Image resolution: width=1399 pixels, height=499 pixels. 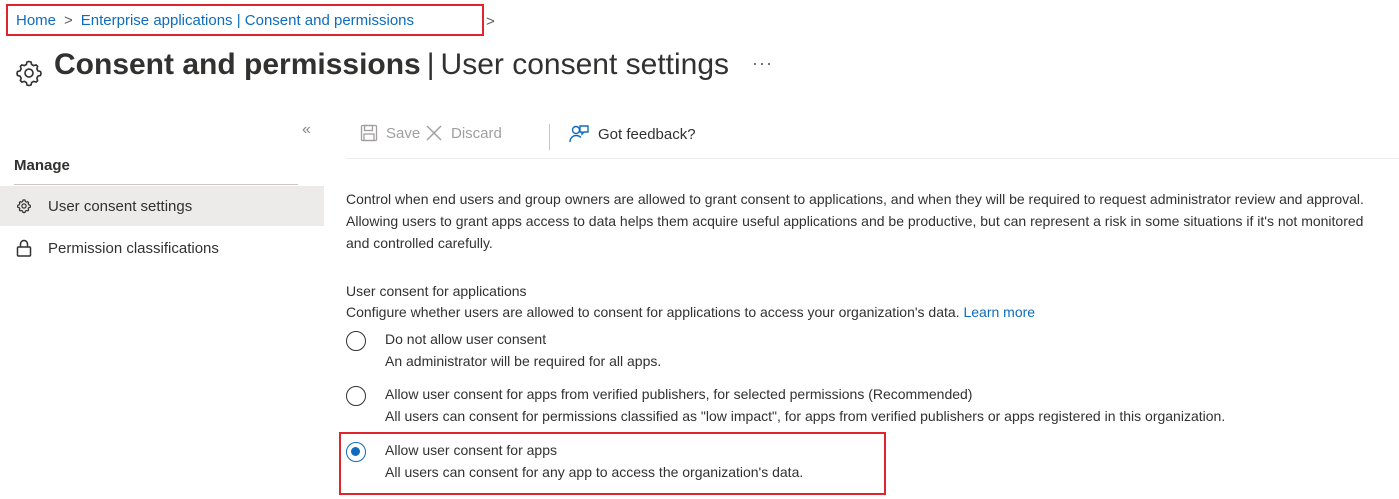 I want to click on feedback-button: Got feedback?, so click(x=632, y=134).